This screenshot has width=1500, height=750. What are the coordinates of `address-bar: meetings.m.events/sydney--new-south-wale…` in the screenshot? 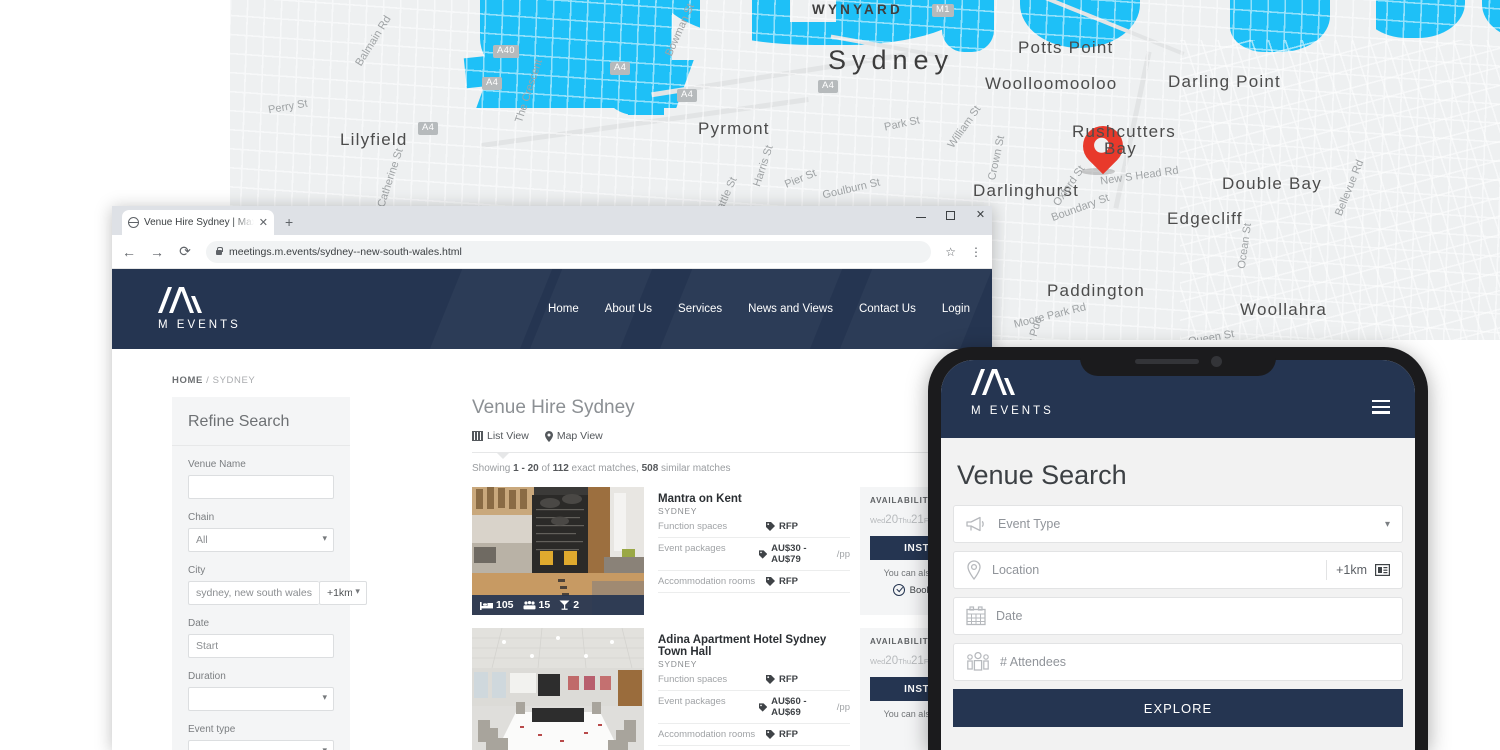 It's located at (569, 251).